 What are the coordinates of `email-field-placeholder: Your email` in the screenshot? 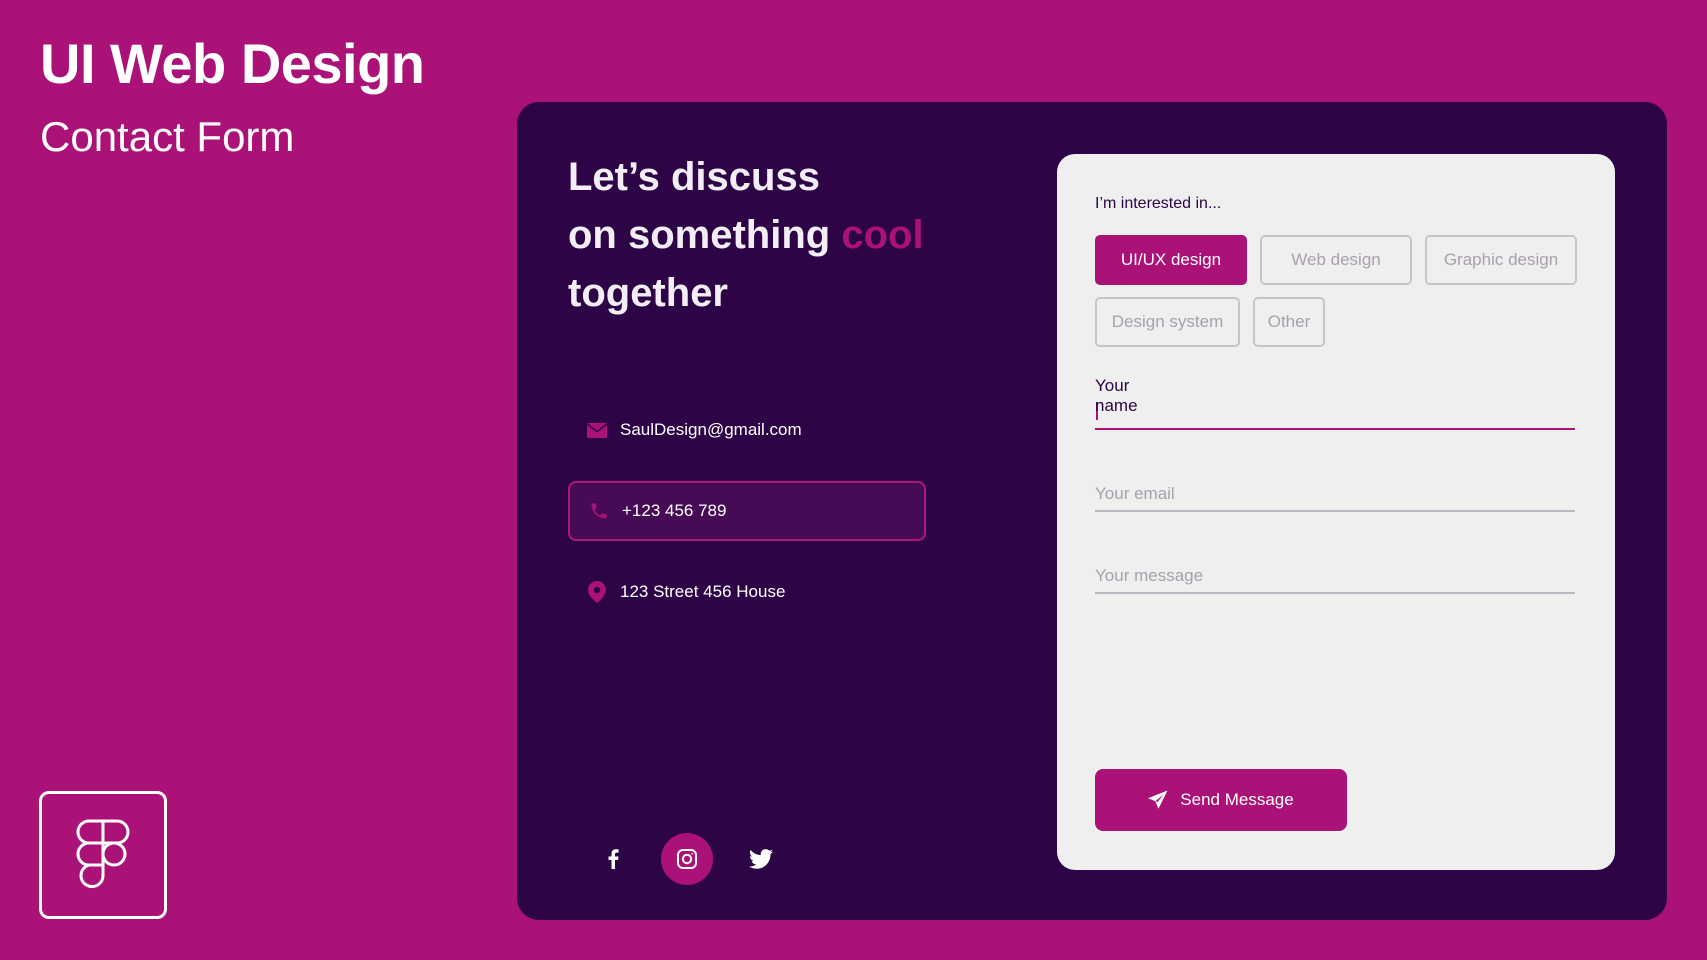 It's located at (1135, 493).